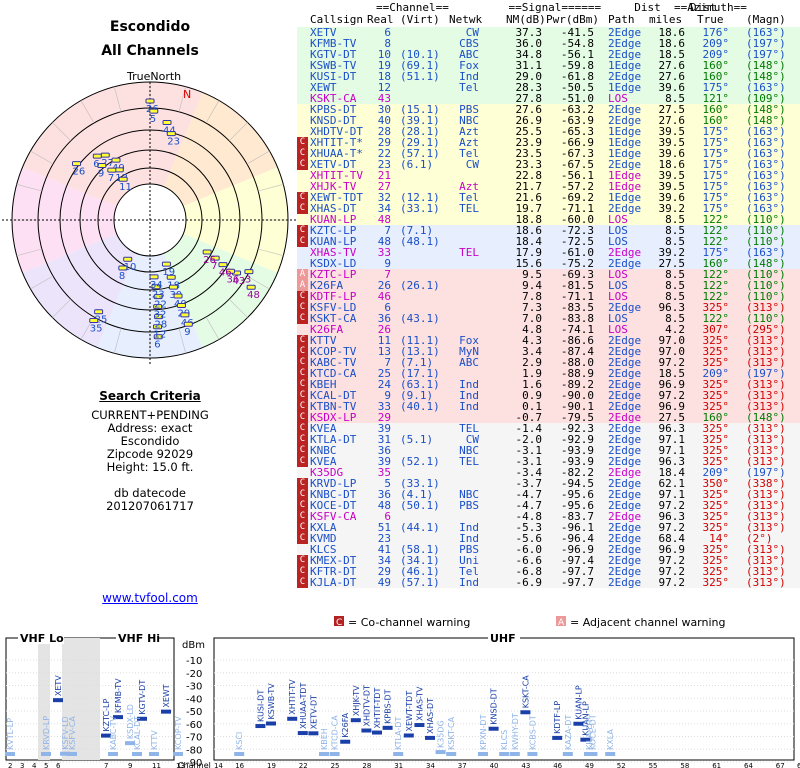 The width and height of the screenshot is (800, 768). I want to click on polar-station-label: 35, so click(96, 328).